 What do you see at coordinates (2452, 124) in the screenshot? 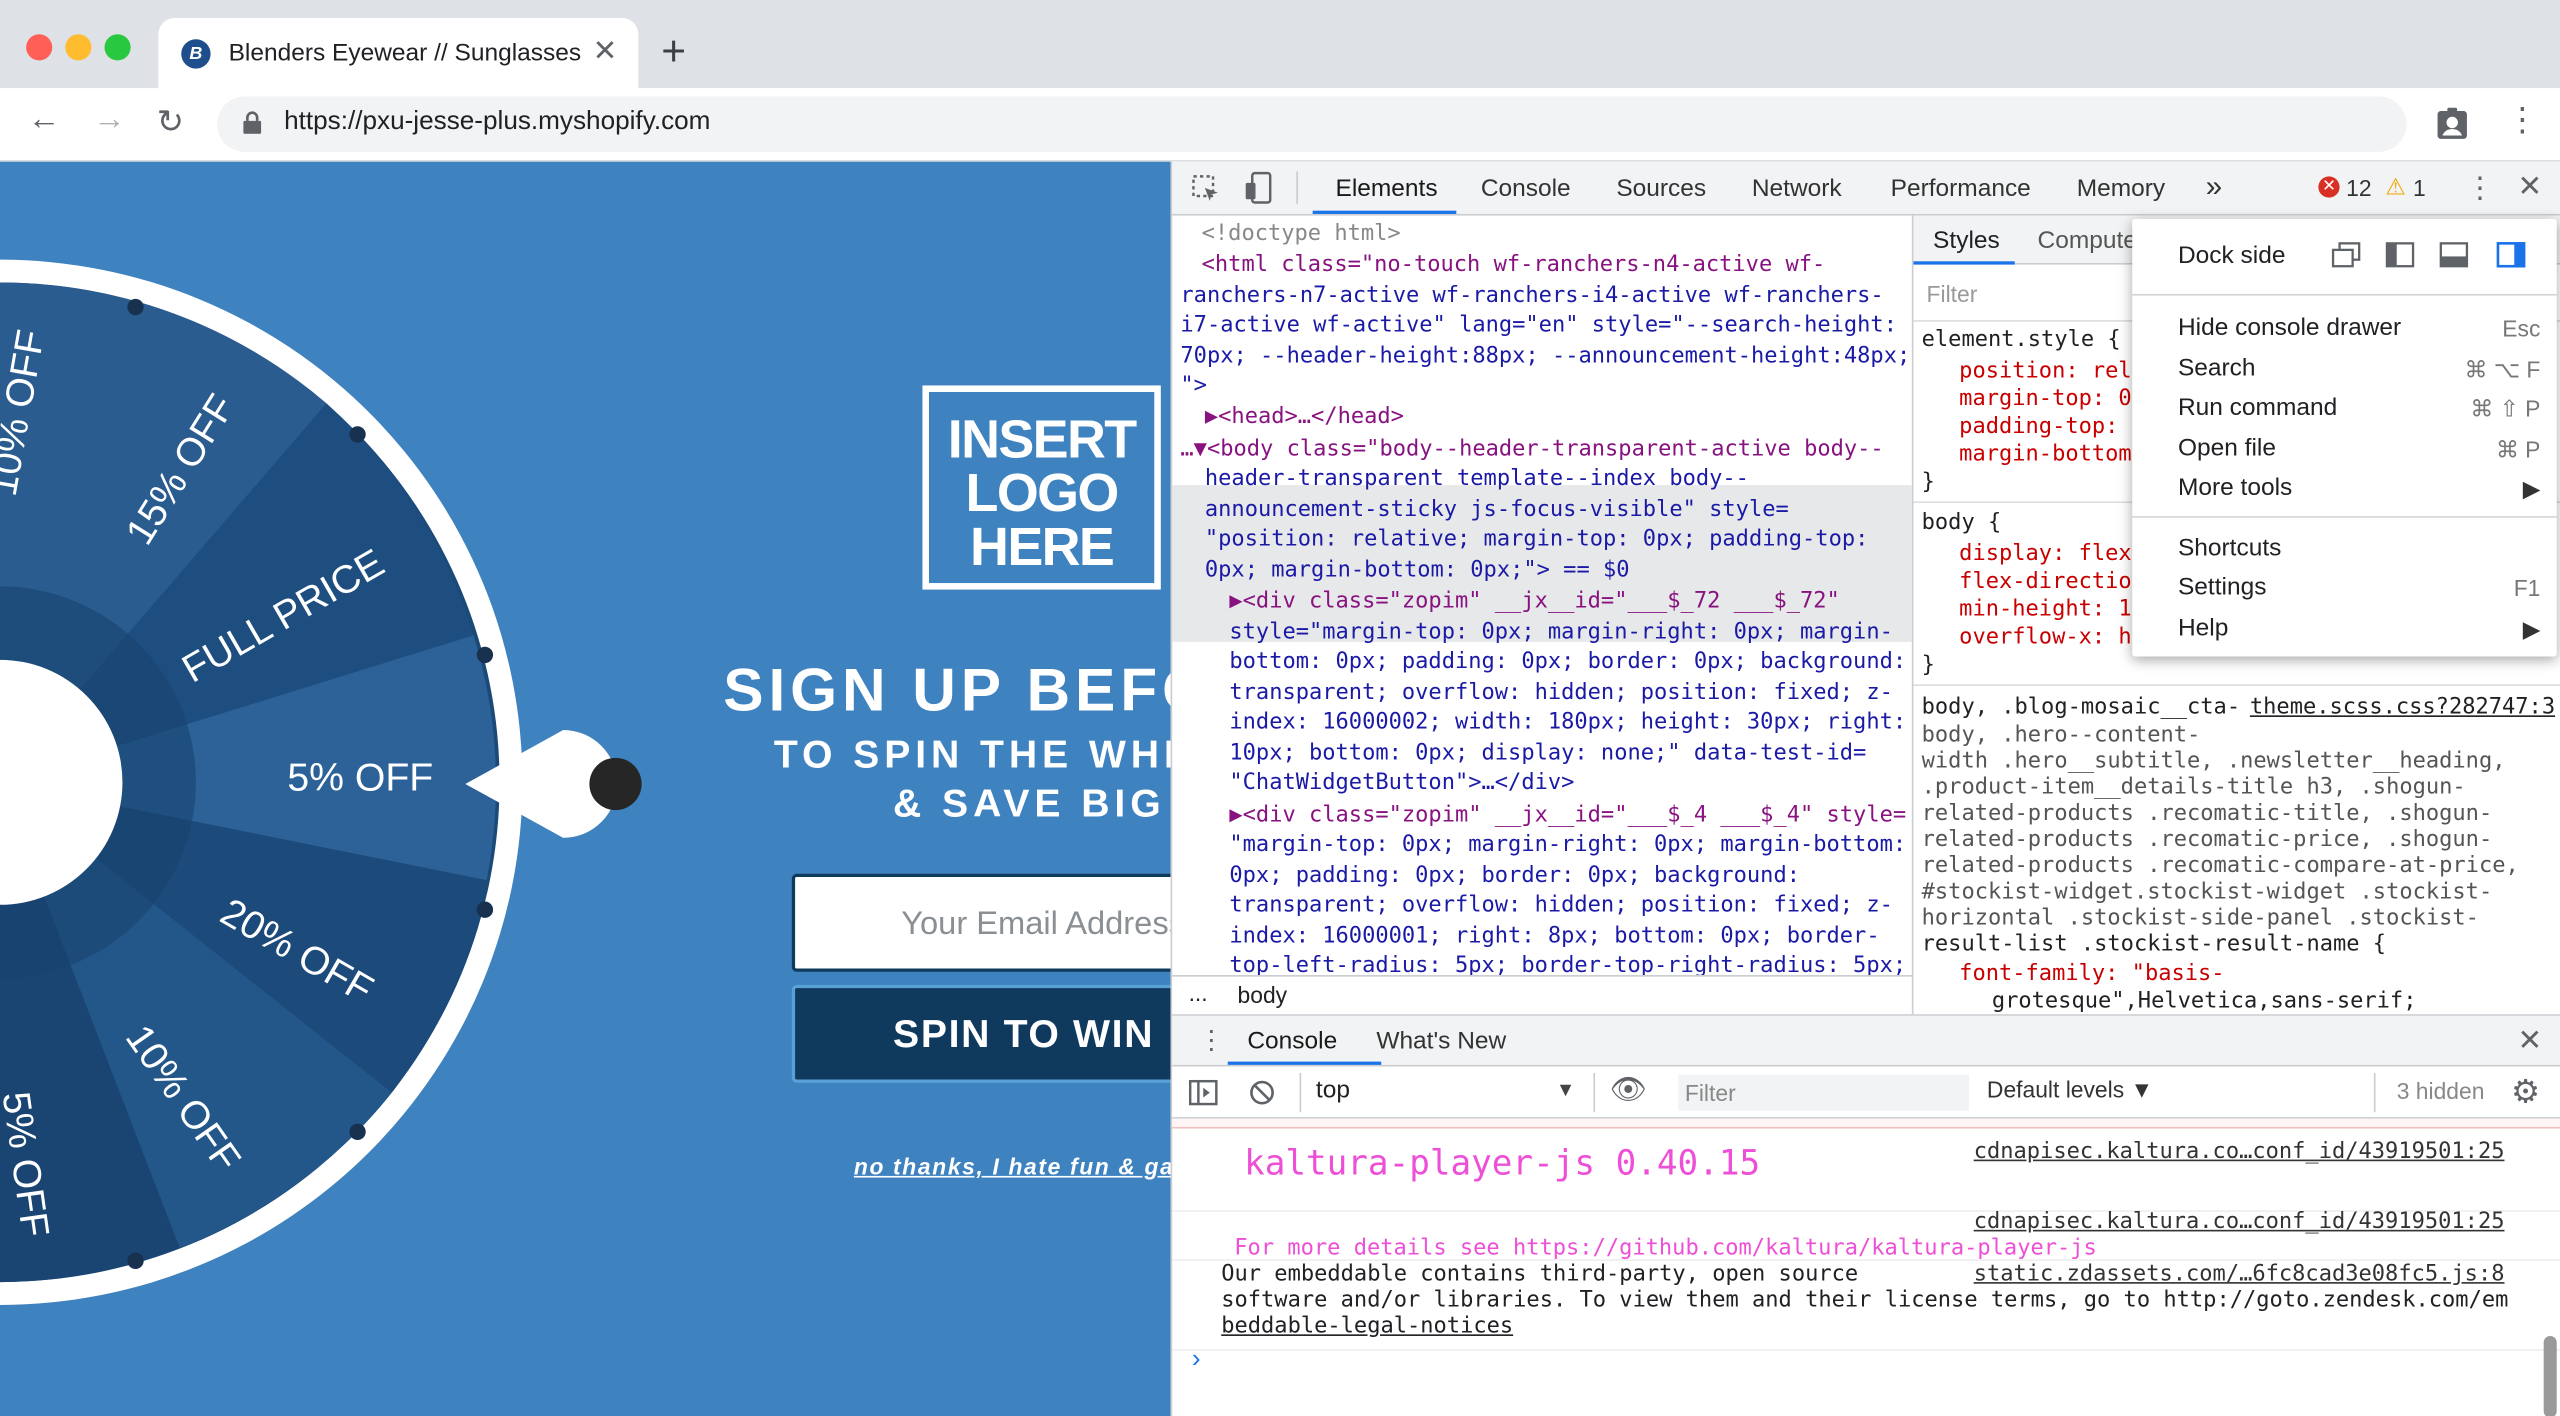
I see `profile-icon` at bounding box center [2452, 124].